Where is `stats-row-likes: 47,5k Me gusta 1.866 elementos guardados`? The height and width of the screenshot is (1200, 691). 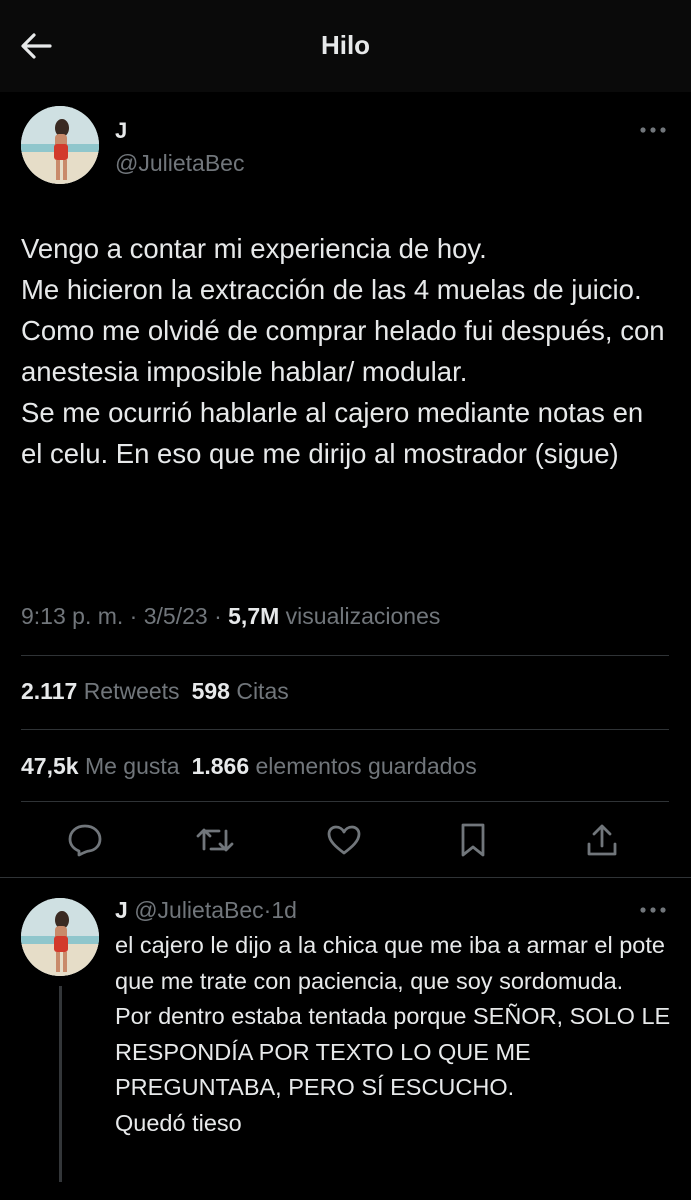 stats-row-likes: 47,5k Me gusta 1.866 elementos guardados is located at coordinates (255, 766).